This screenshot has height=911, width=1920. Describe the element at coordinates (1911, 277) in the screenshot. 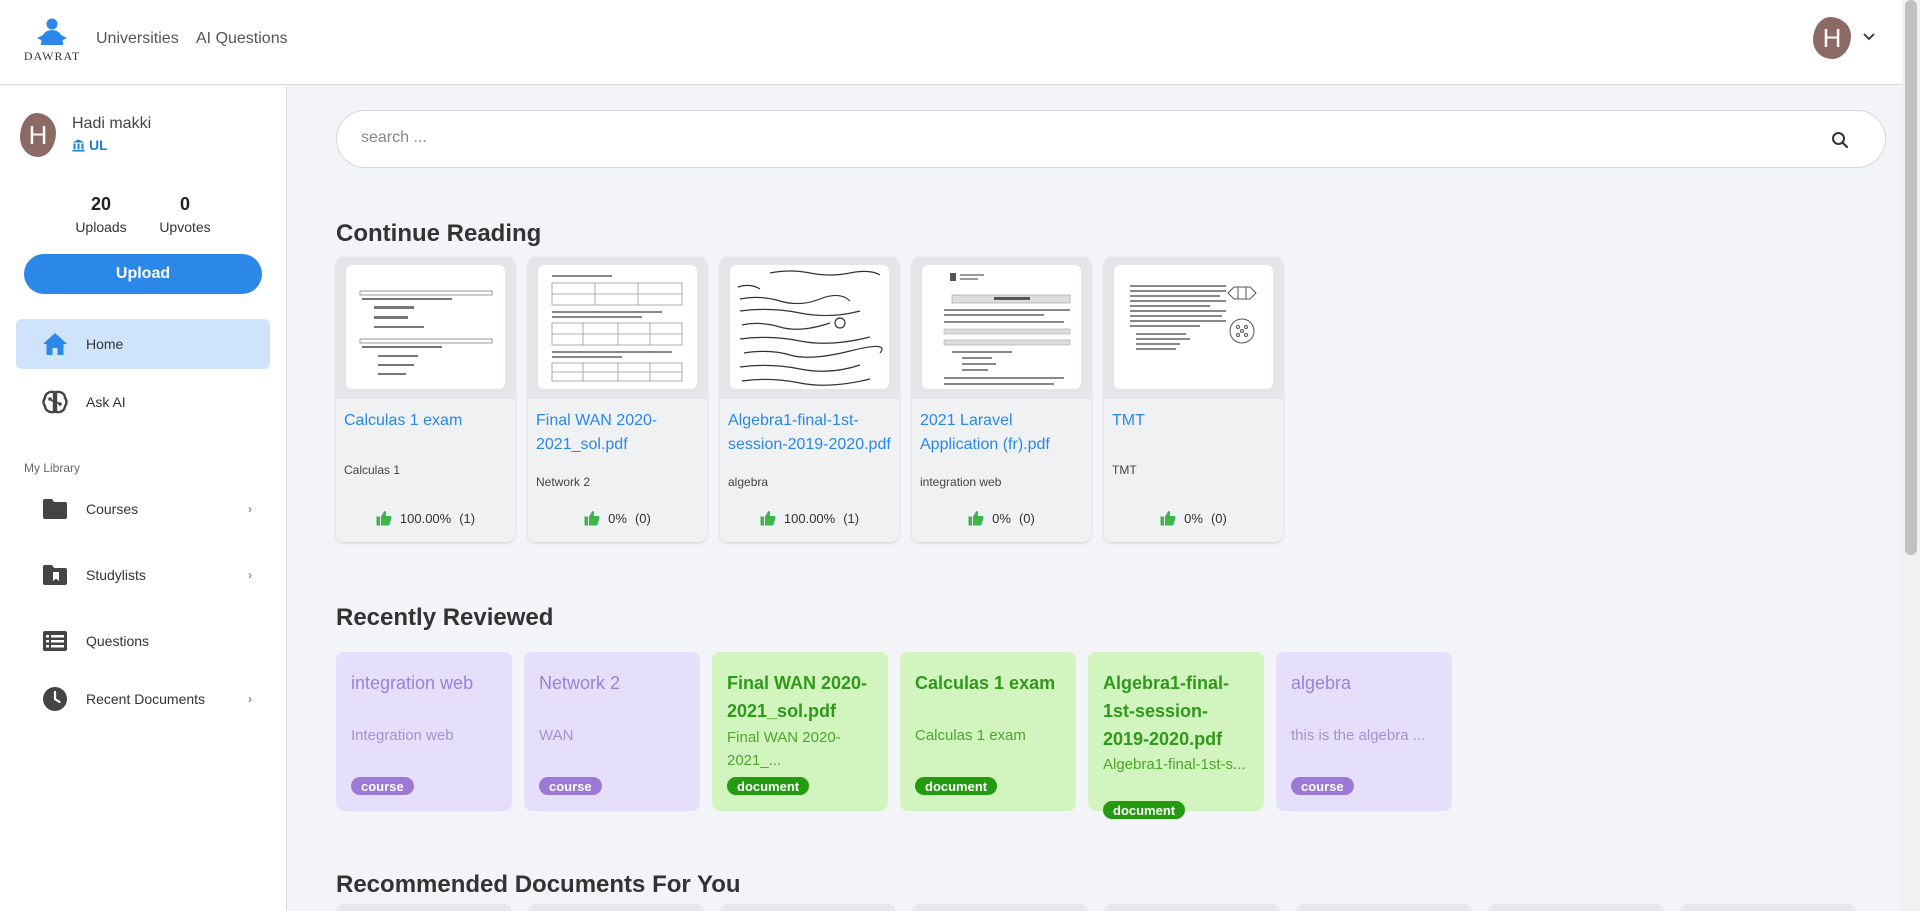

I see `scrollbar-thumb` at that location.